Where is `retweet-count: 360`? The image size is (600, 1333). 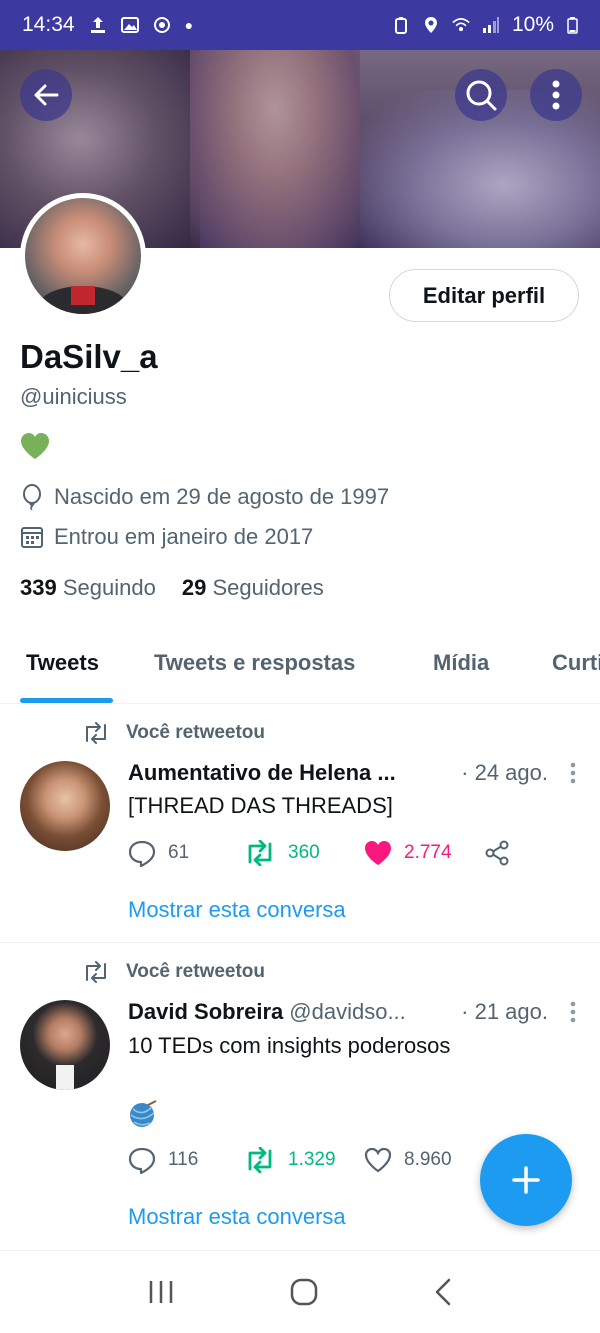
retweet-count: 360 is located at coordinates (304, 852).